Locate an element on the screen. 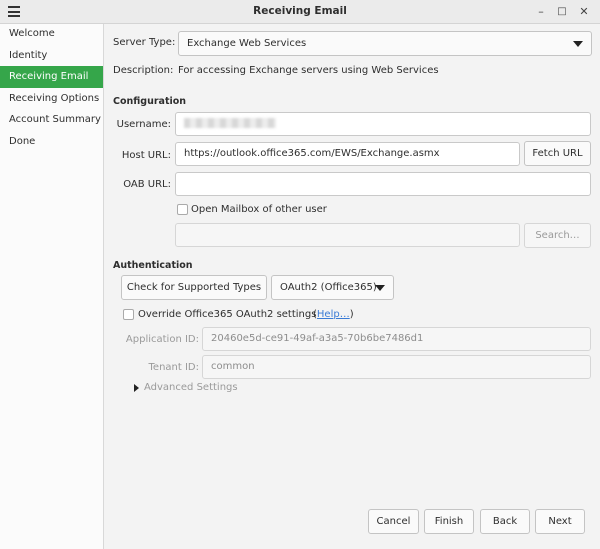 This screenshot has height=549, width=600. host-url-label: Host URL: is located at coordinates (146, 155).